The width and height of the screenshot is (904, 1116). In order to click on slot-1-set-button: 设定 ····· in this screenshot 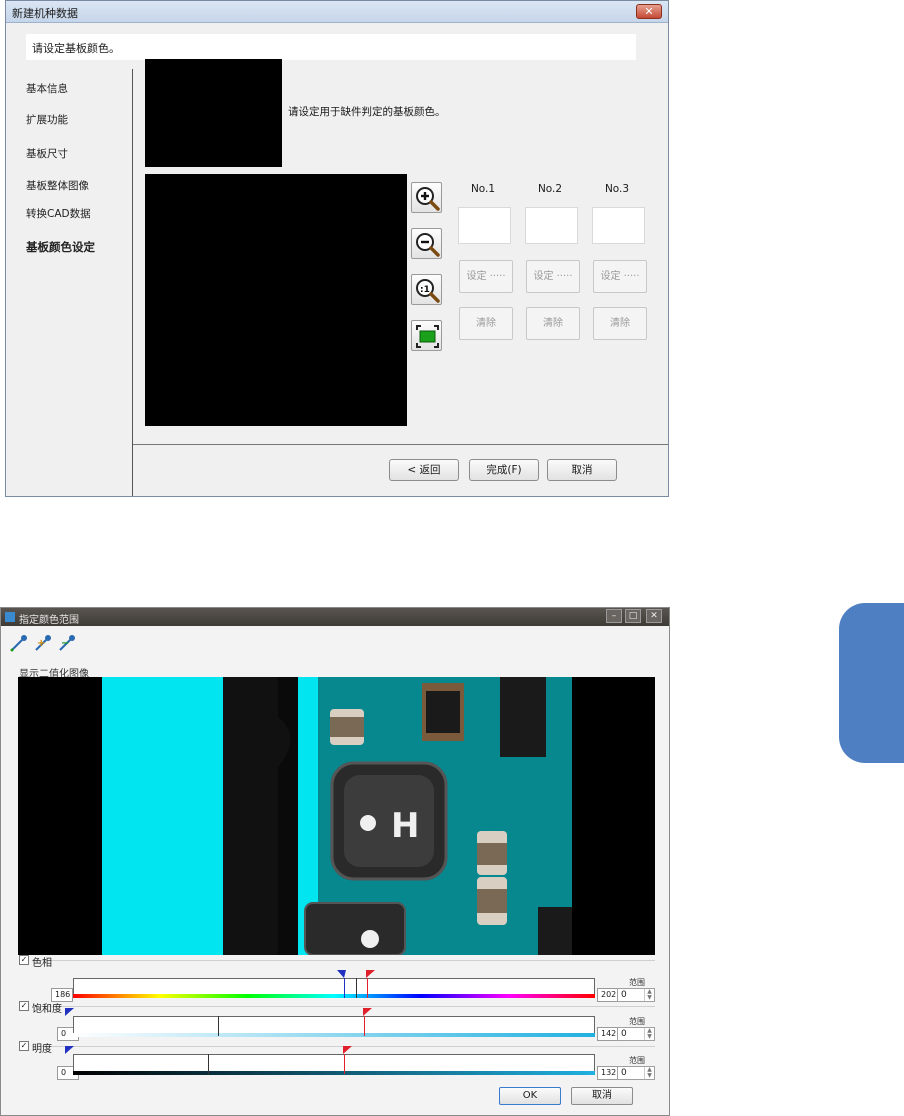, I will do `click(486, 276)`.